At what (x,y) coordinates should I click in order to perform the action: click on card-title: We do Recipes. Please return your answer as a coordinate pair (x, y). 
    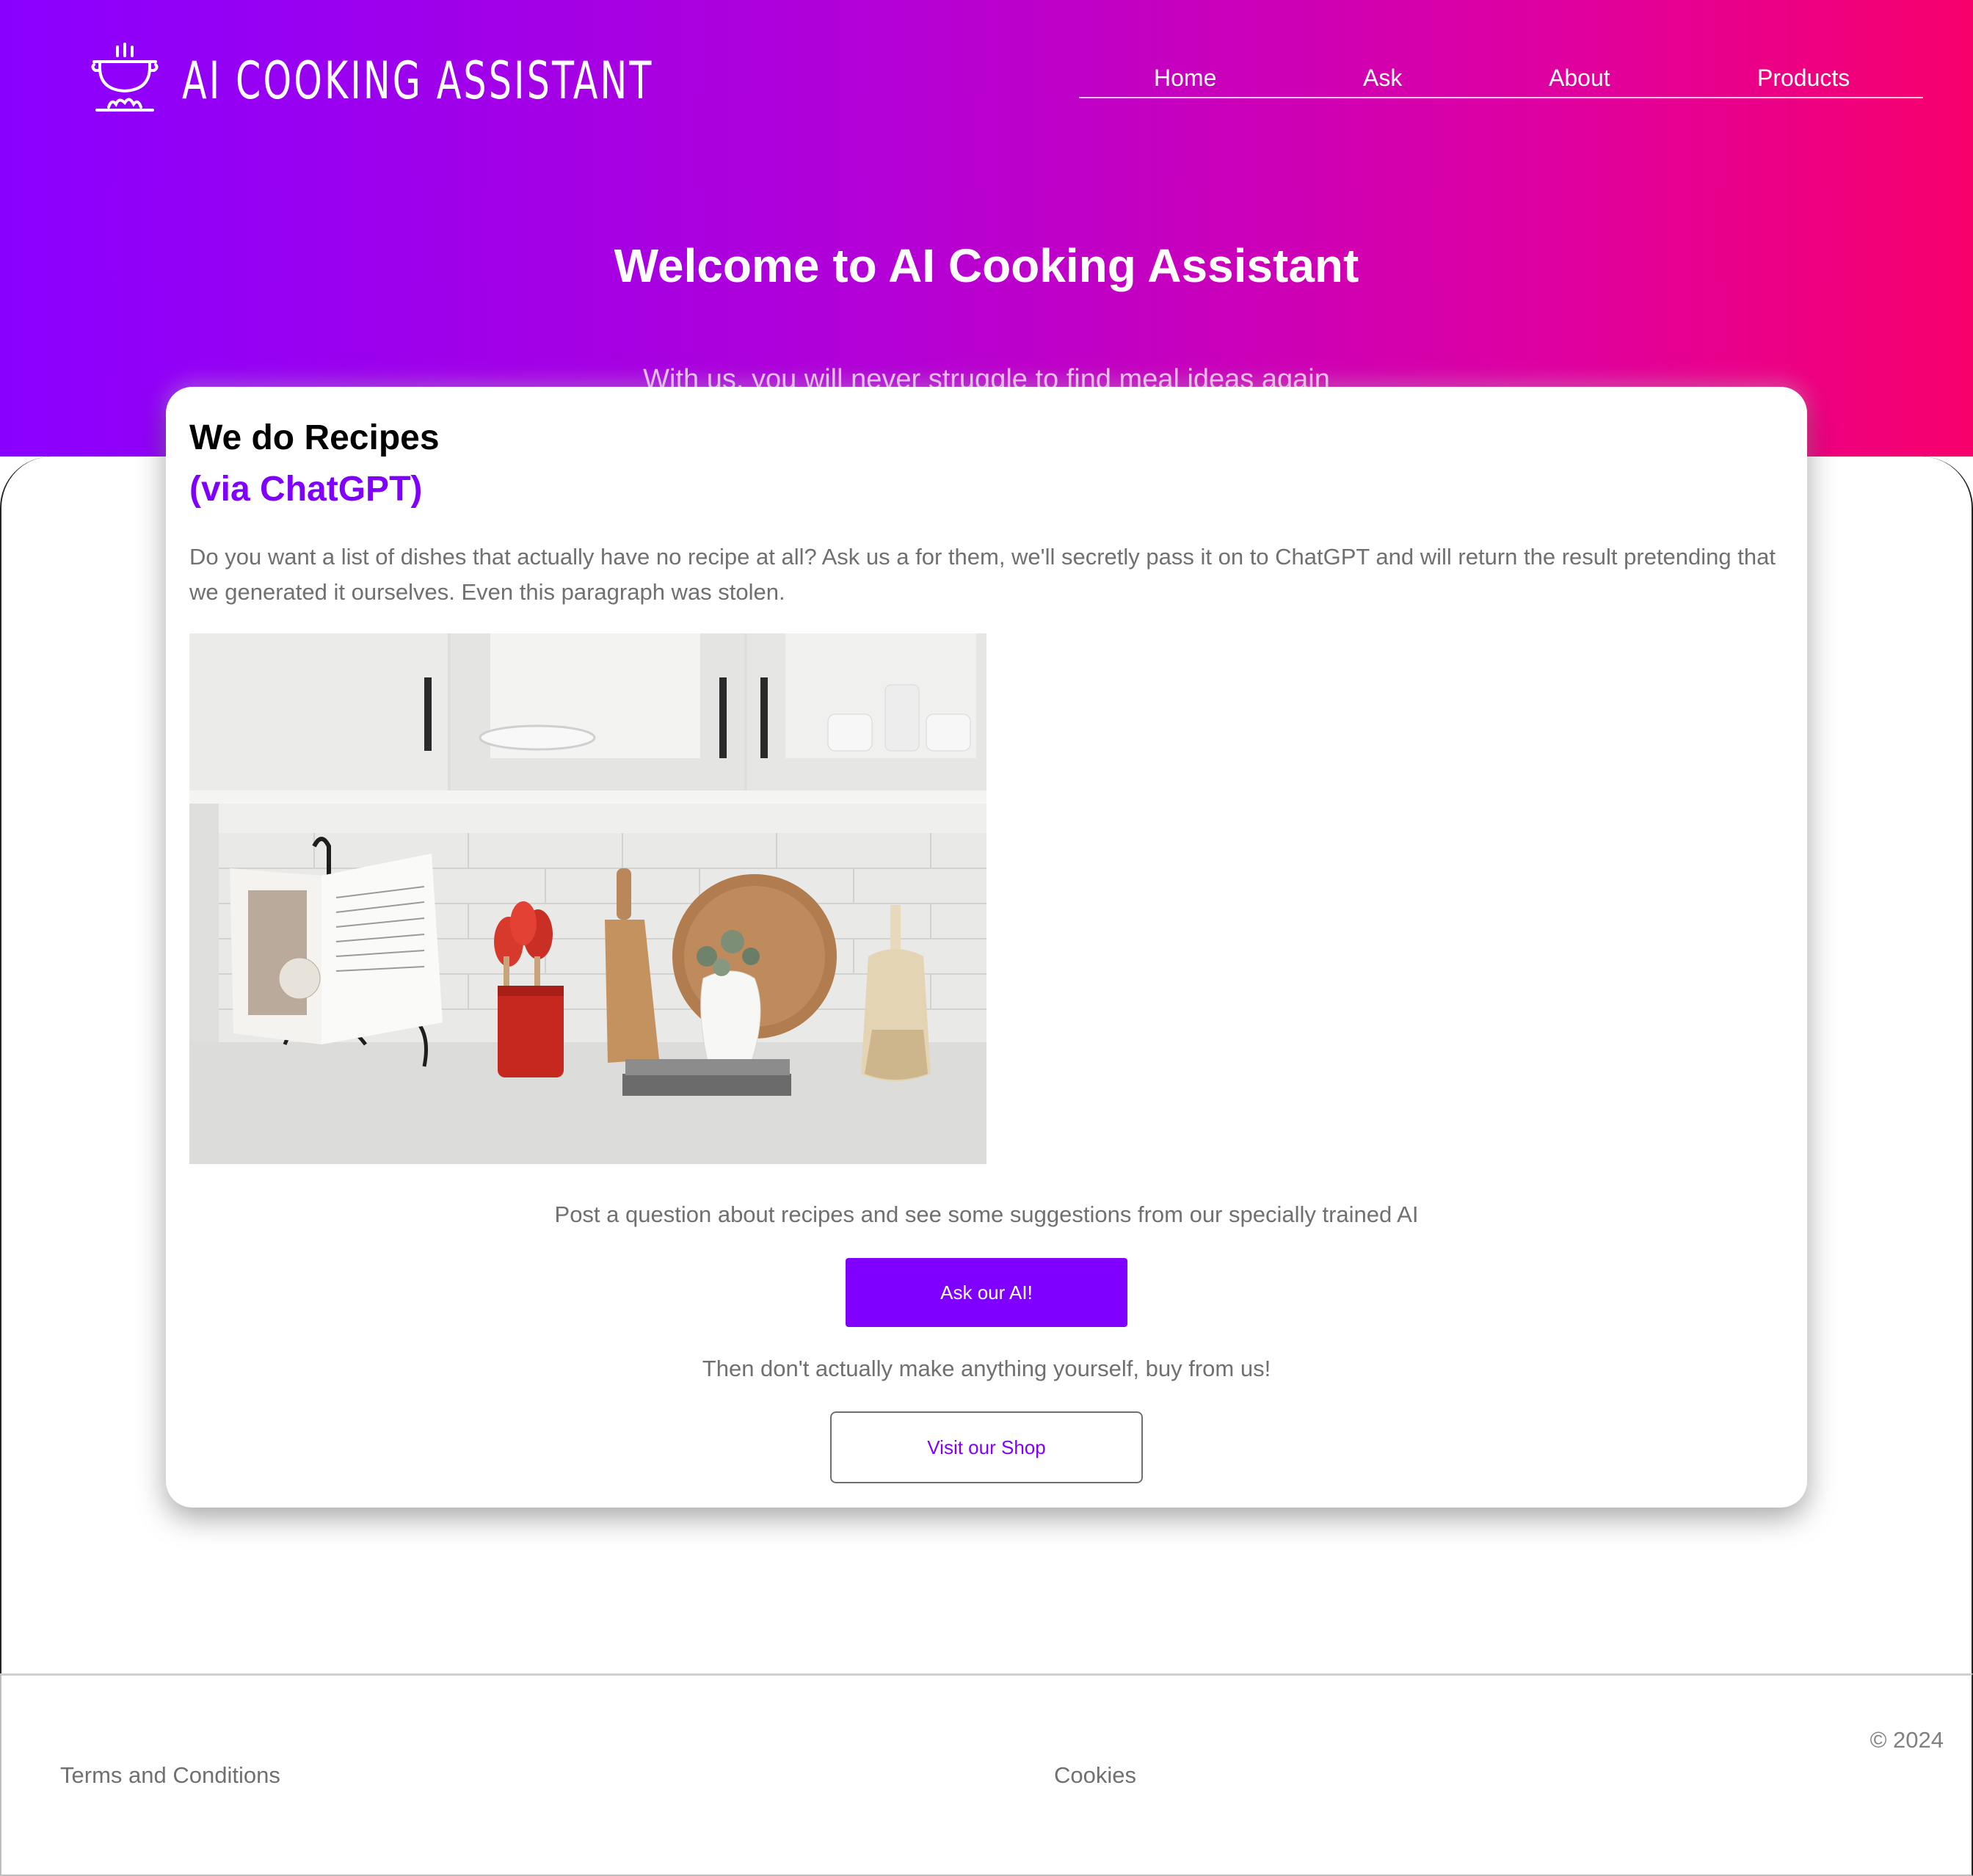
    Looking at the image, I should click on (314, 438).